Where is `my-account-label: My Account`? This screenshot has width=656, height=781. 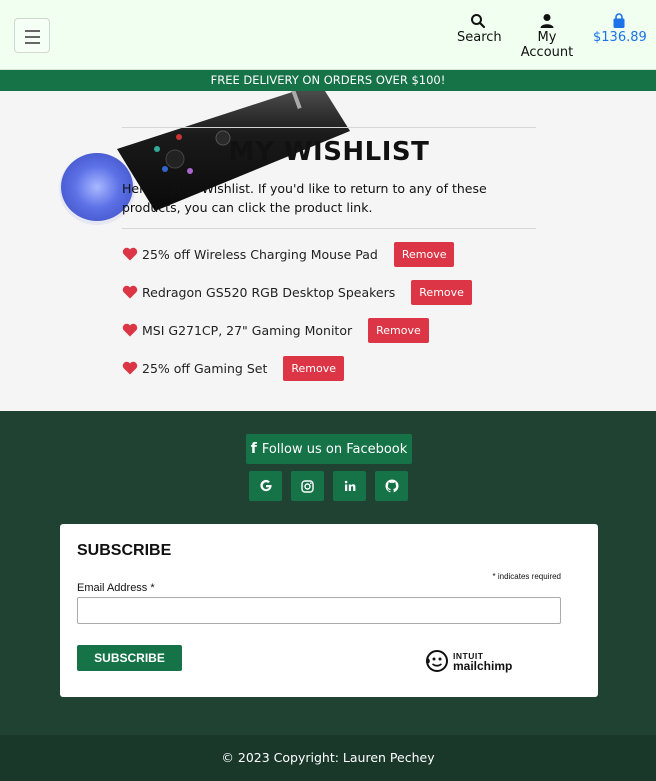
my-account-label: My Account is located at coordinates (547, 45).